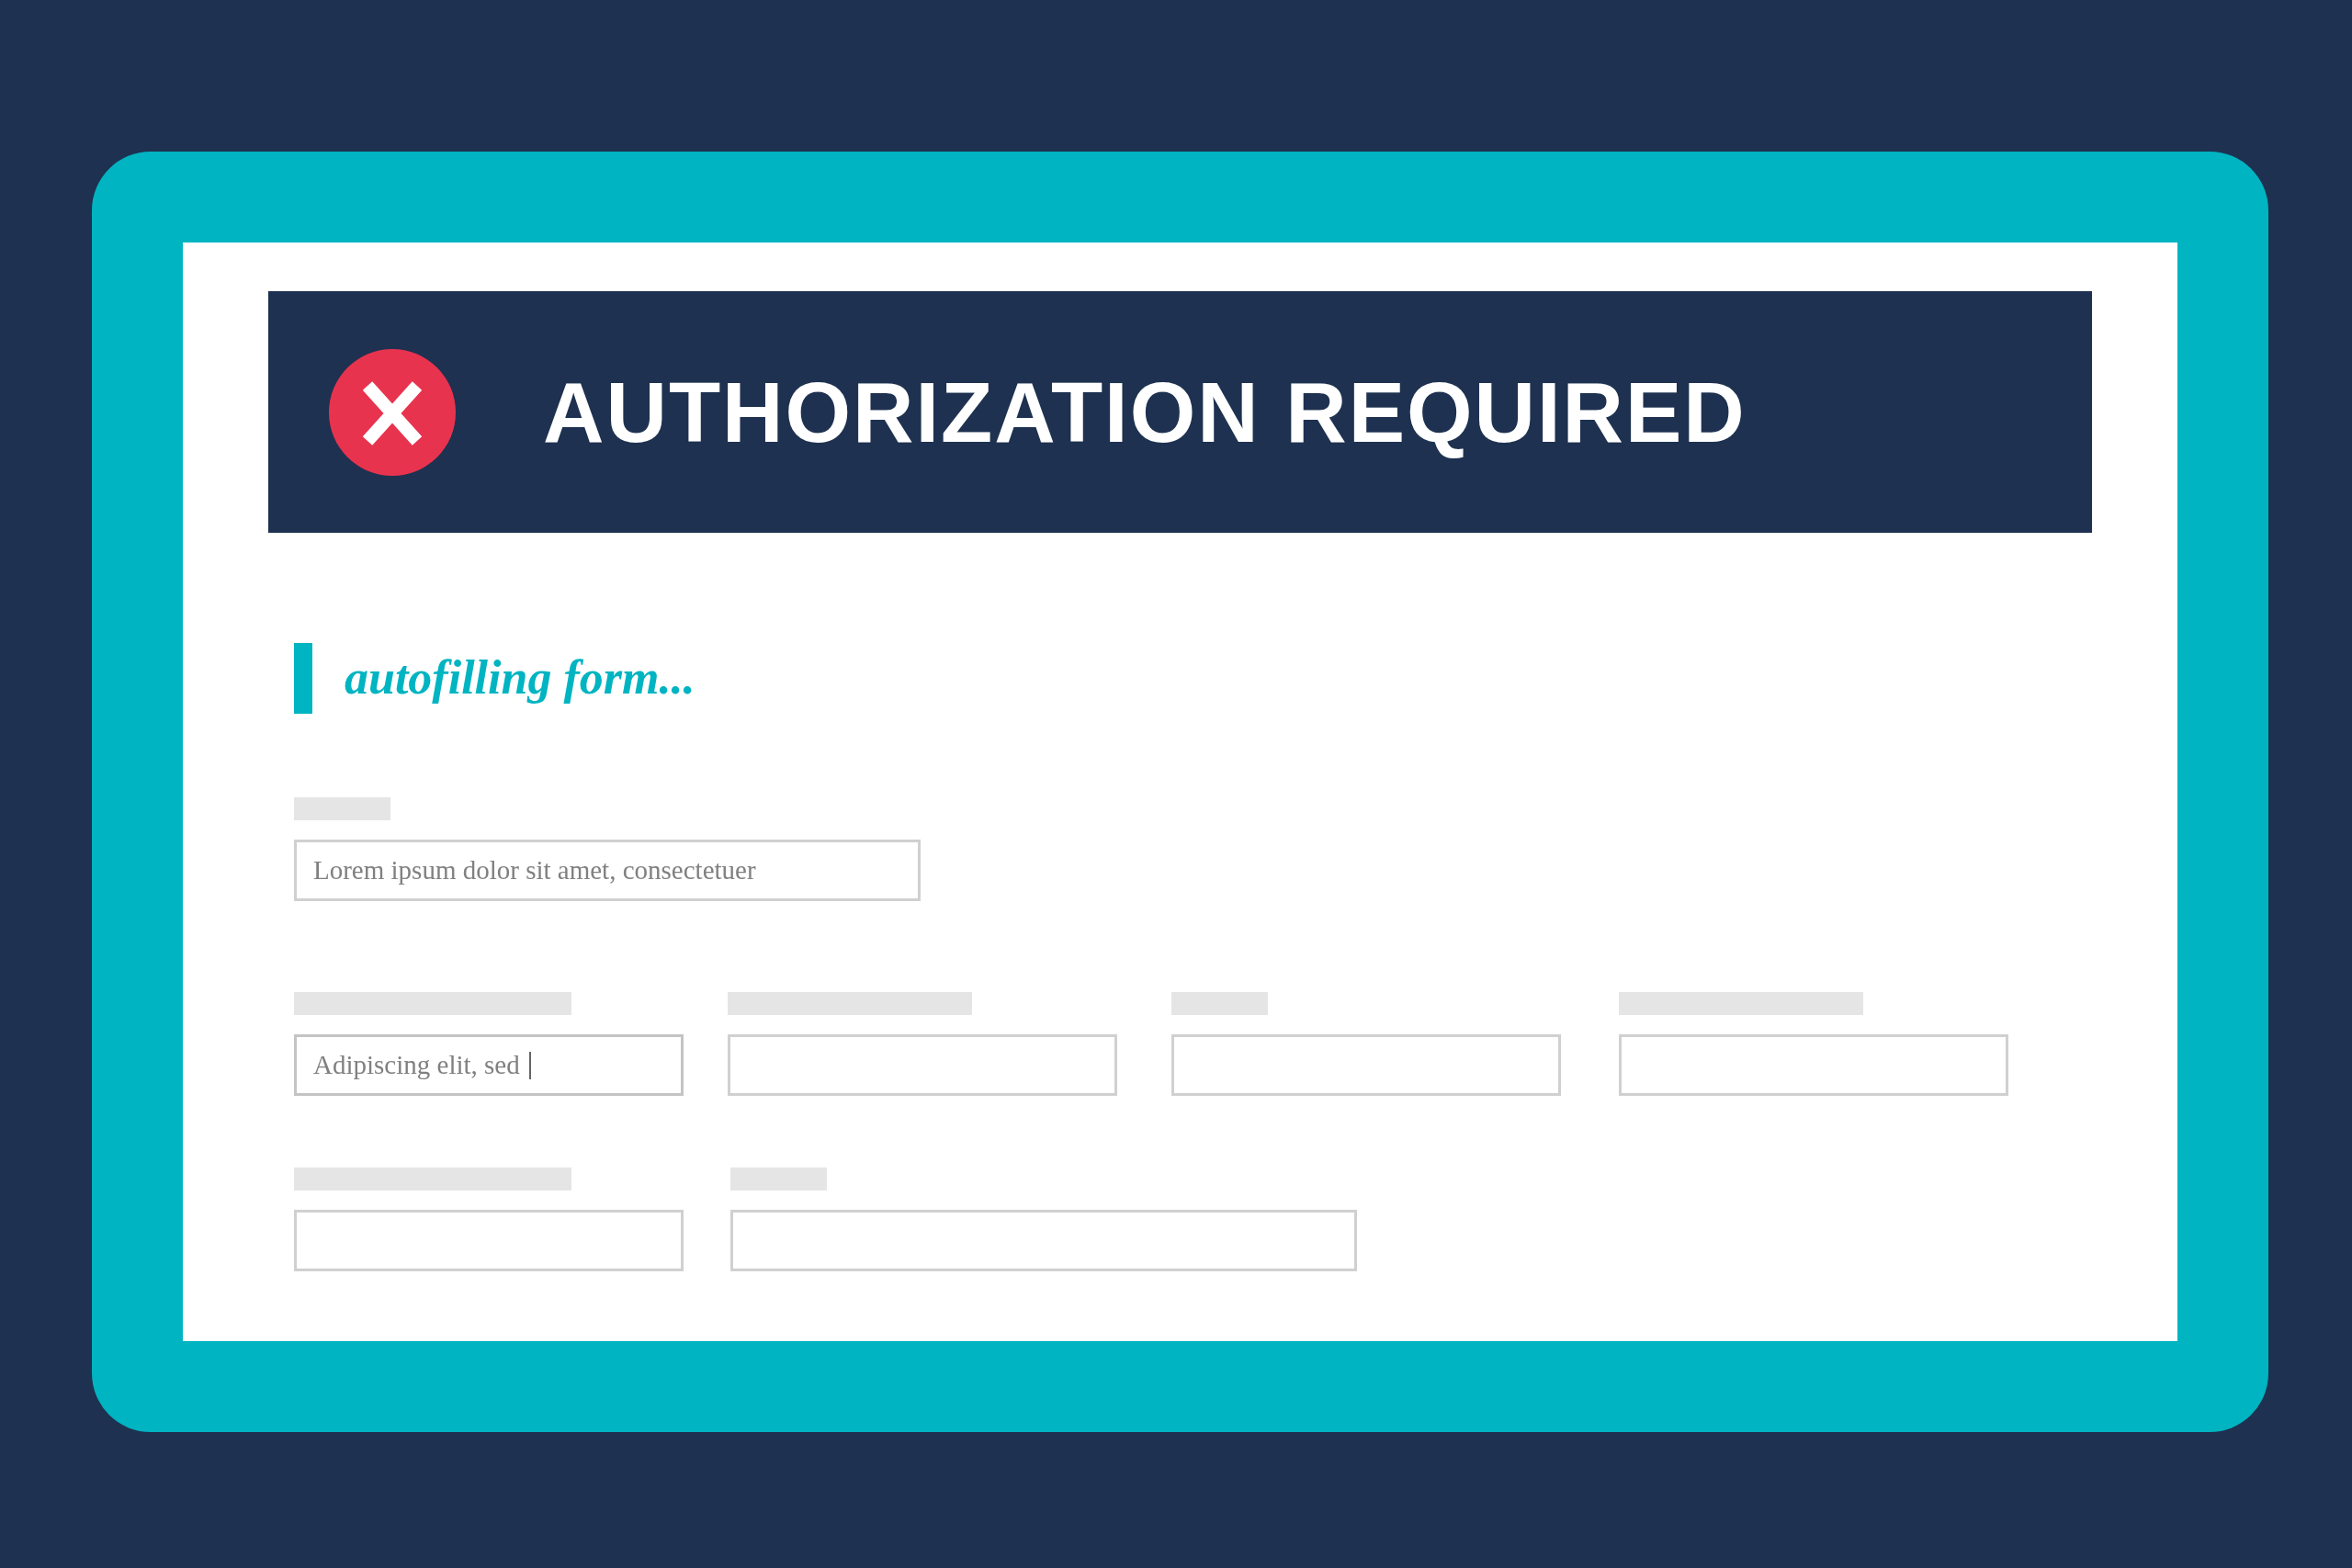 The image size is (2352, 1568). Describe the element at coordinates (489, 1065) in the screenshot. I see `input-field: Adipiscing elit, sed` at that location.